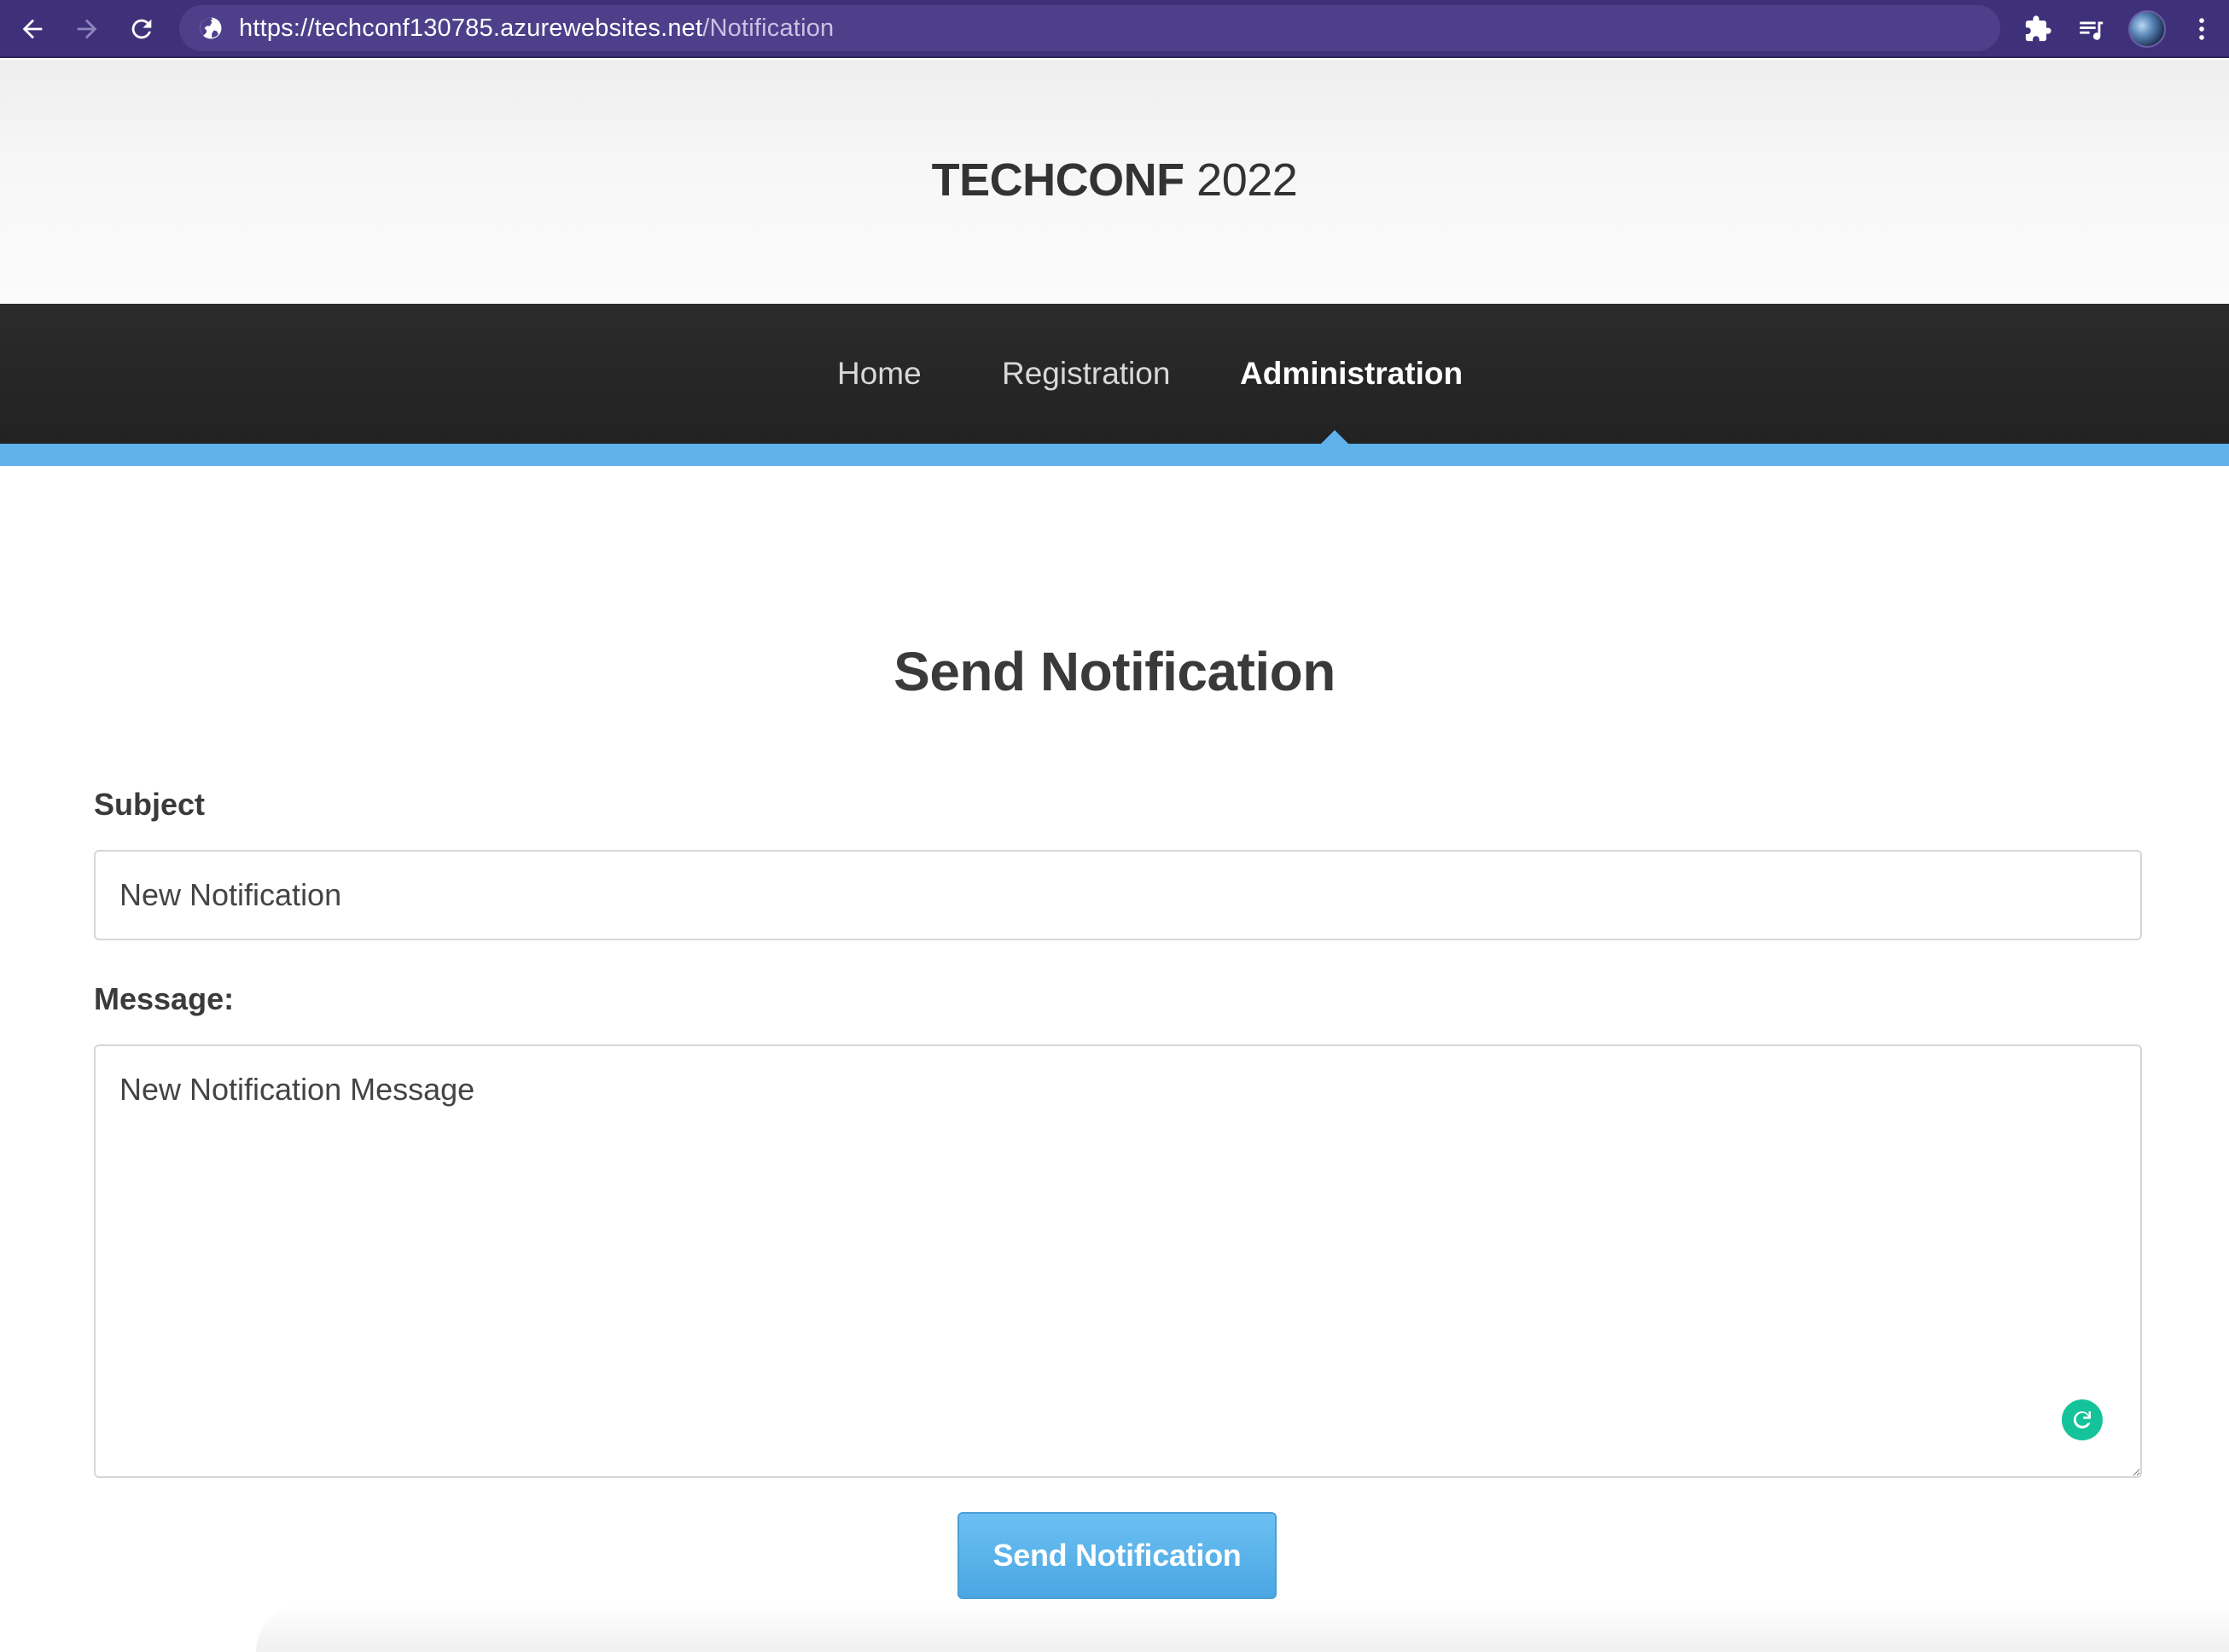 This screenshot has width=2229, height=1652. I want to click on nav-item-administration: Administration, so click(1352, 374).